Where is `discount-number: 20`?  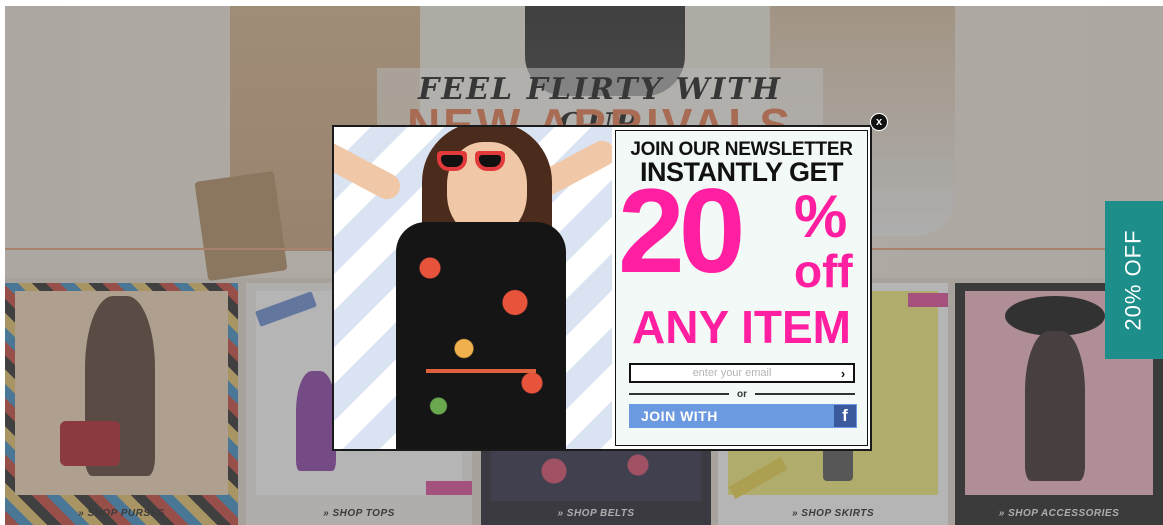 discount-number: 20 is located at coordinates (682, 231).